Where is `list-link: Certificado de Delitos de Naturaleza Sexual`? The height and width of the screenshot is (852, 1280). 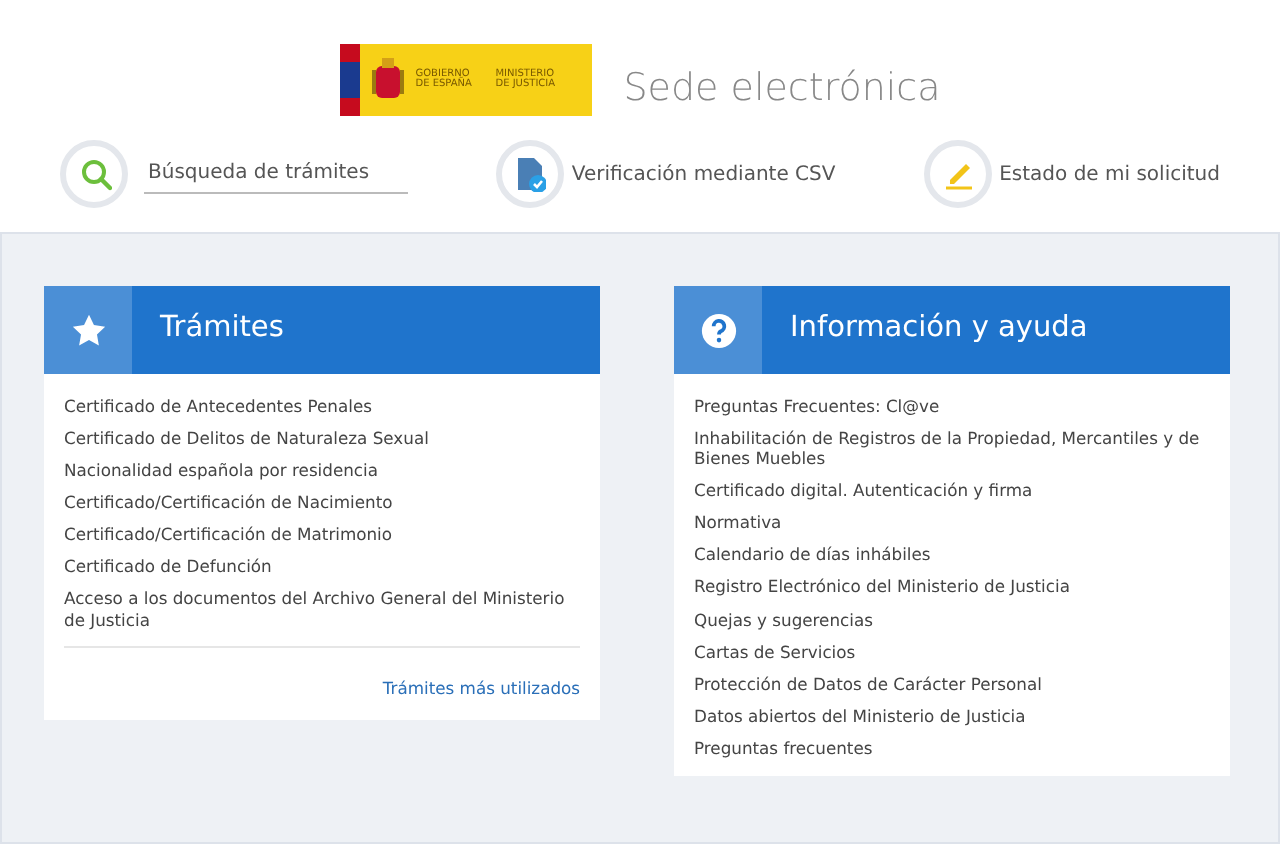 list-link: Certificado de Delitos de Naturaleza Sexual is located at coordinates (322, 438).